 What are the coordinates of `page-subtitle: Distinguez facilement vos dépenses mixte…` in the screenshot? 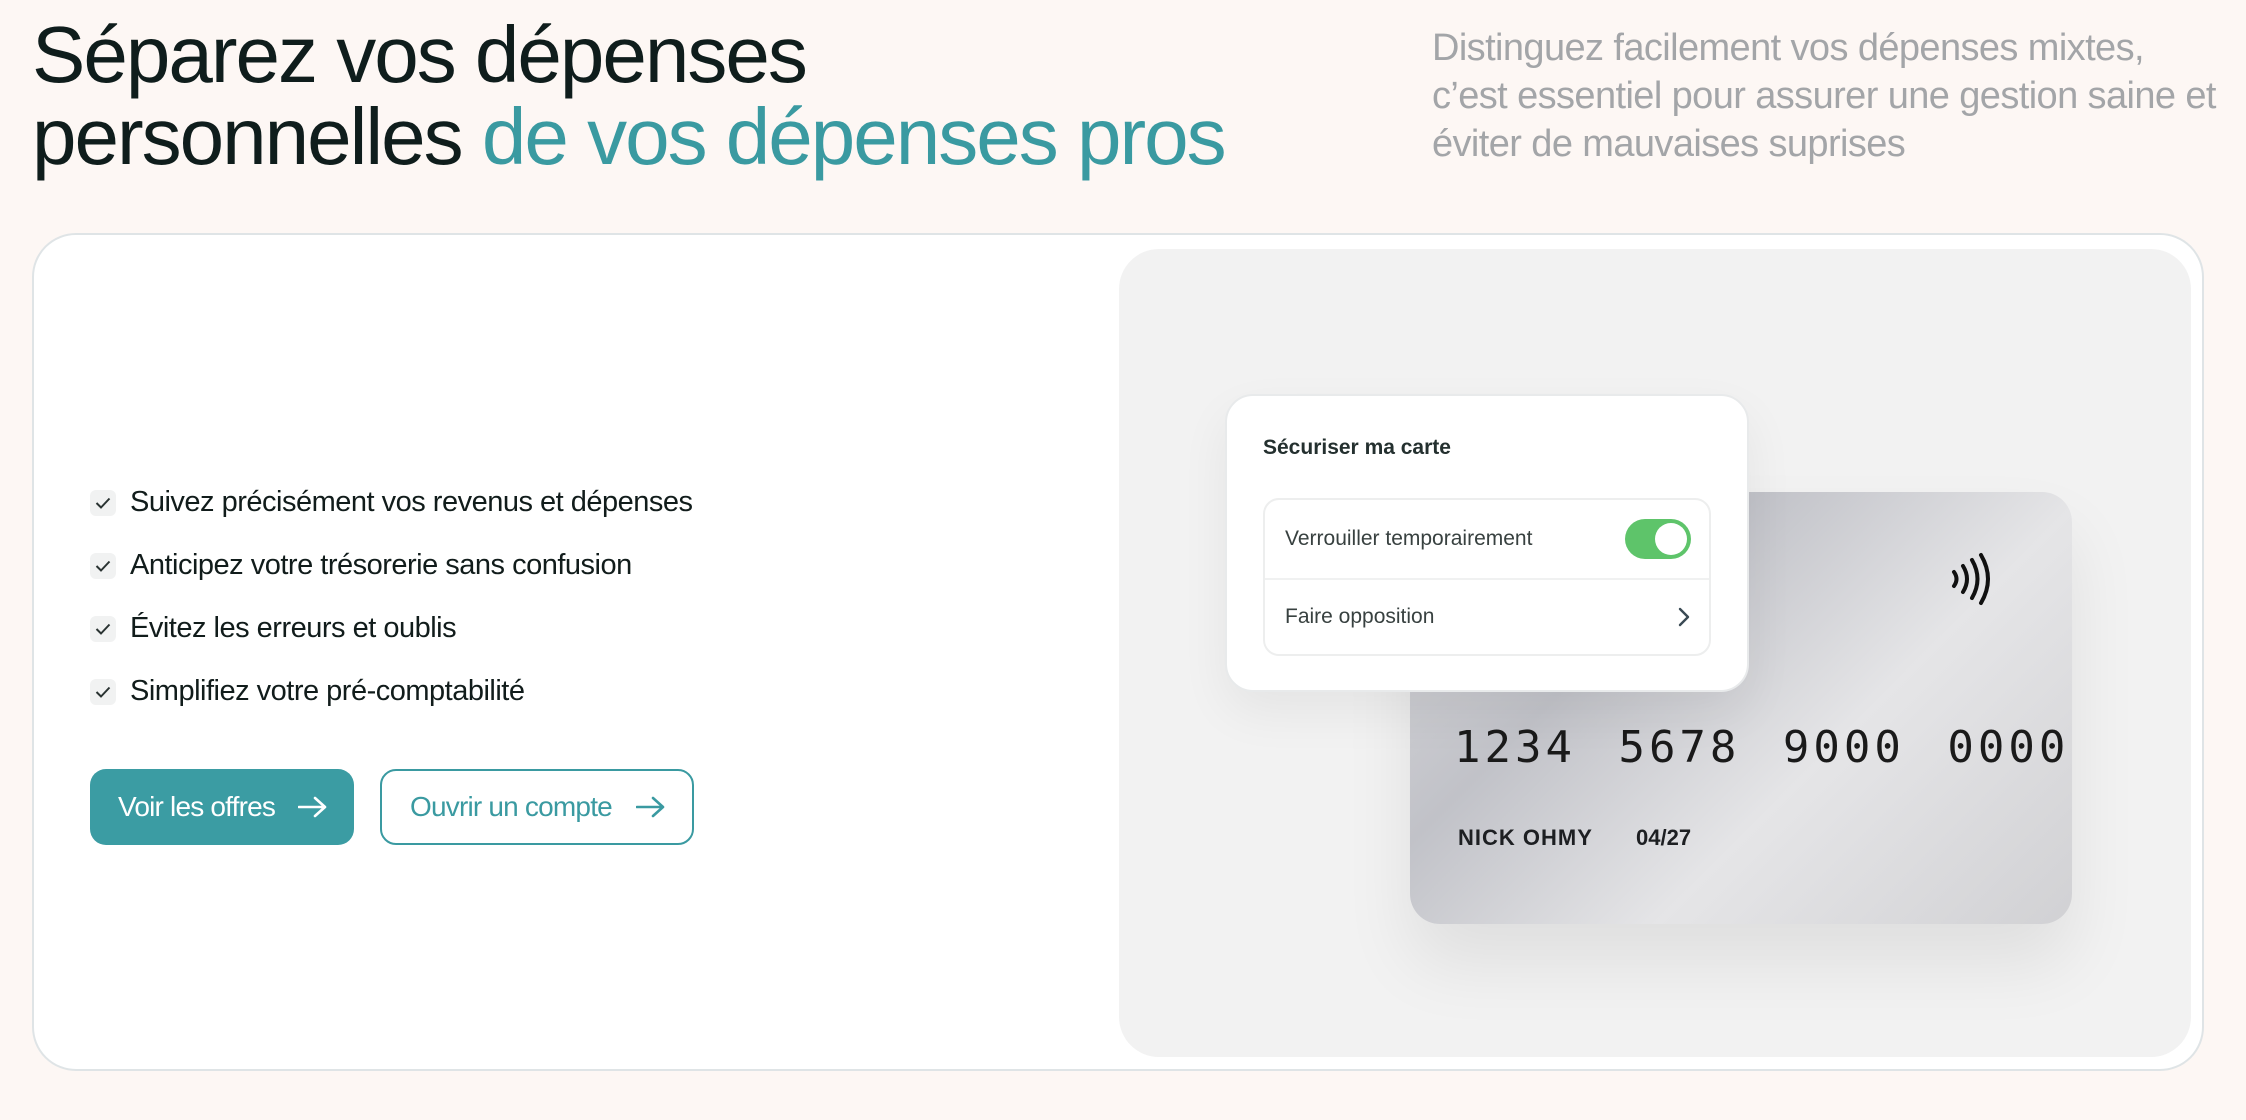 It's located at (1824, 96).